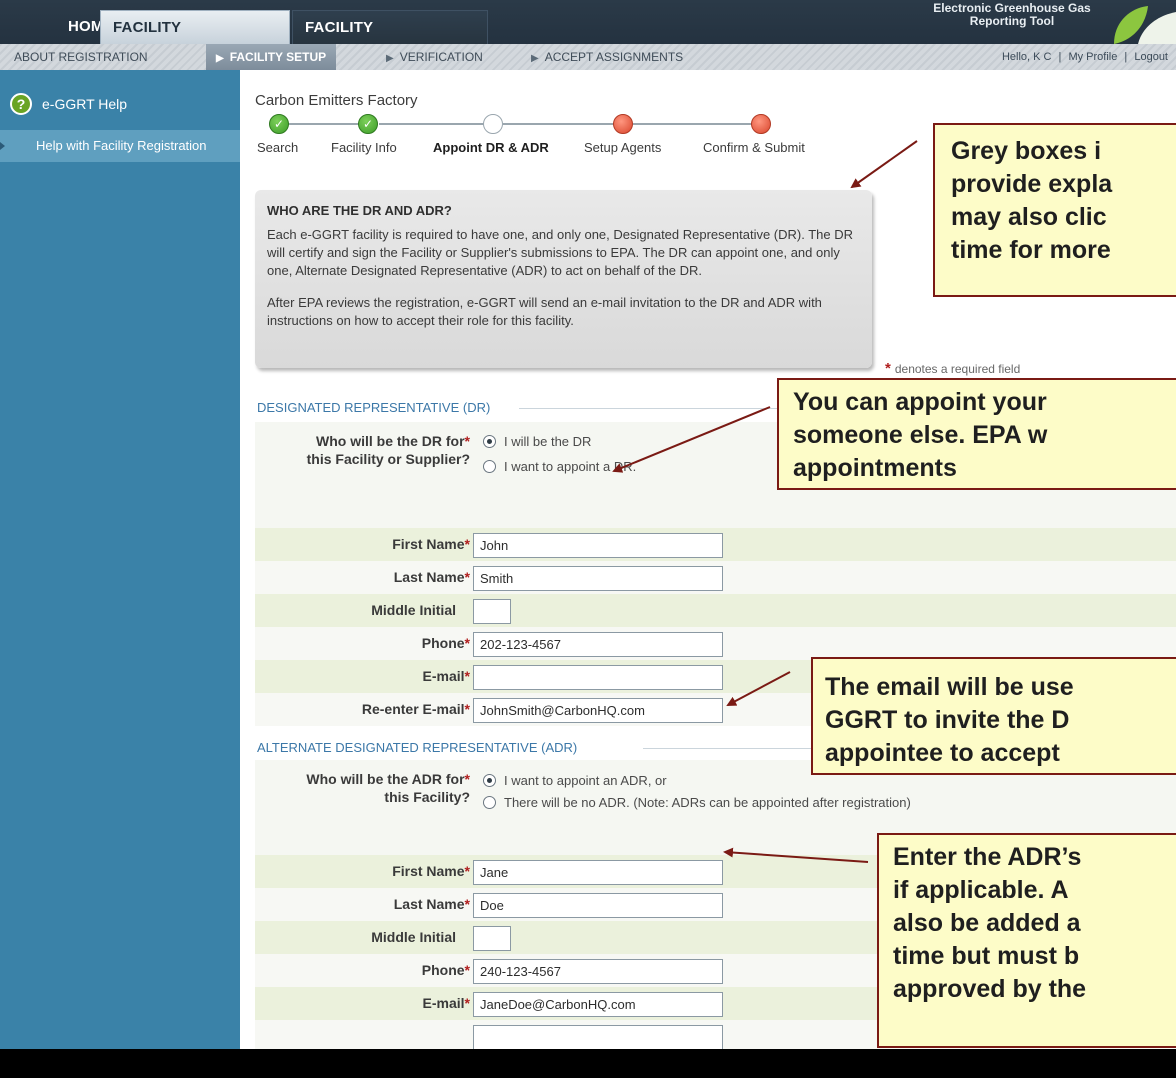 This screenshot has height=1078, width=1176. What do you see at coordinates (364, 147) in the screenshot?
I see `step-label-facility-info: Facility Info` at bounding box center [364, 147].